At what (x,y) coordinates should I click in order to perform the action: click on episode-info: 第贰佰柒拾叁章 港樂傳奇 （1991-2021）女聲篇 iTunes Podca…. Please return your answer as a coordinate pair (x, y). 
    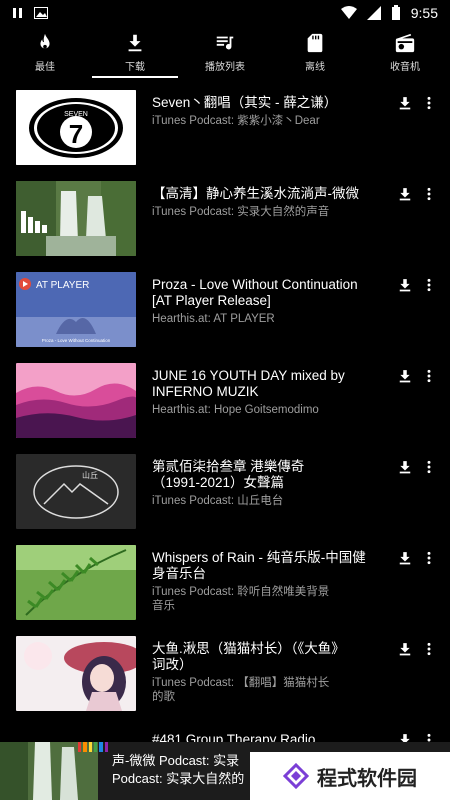
    Looking at the image, I should click on (268, 483).